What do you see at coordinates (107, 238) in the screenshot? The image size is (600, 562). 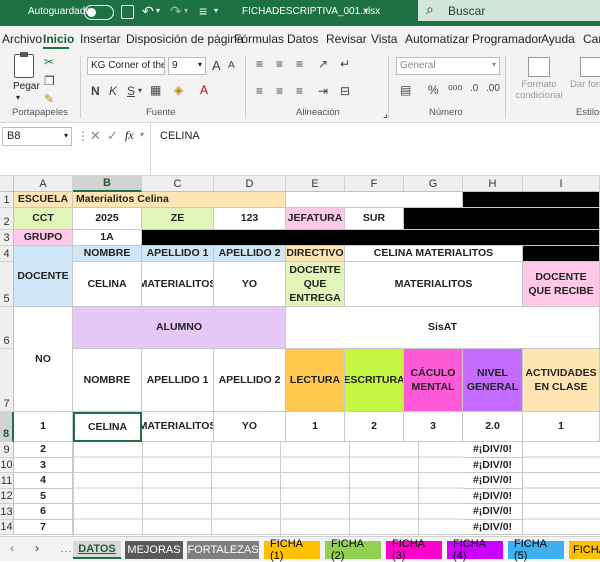 I see `cell-grupo-value: 1A` at bounding box center [107, 238].